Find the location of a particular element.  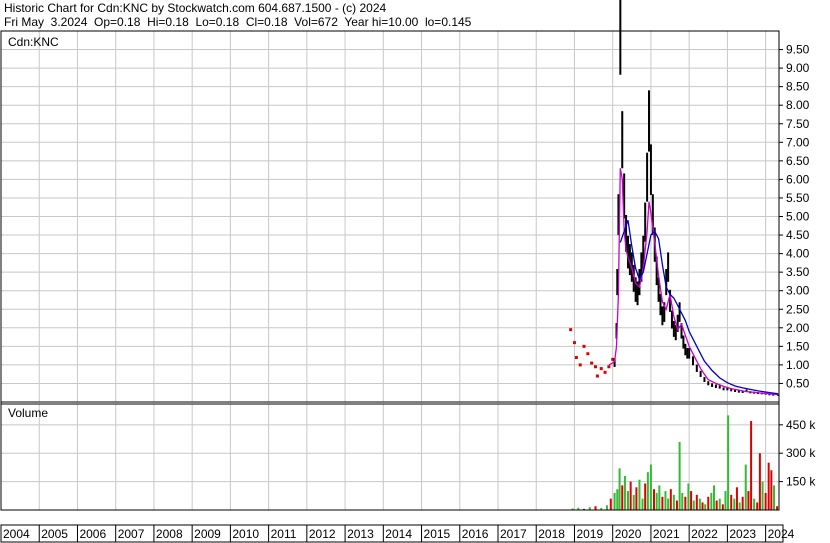

x-tick-label: 2020 is located at coordinates (628, 534).